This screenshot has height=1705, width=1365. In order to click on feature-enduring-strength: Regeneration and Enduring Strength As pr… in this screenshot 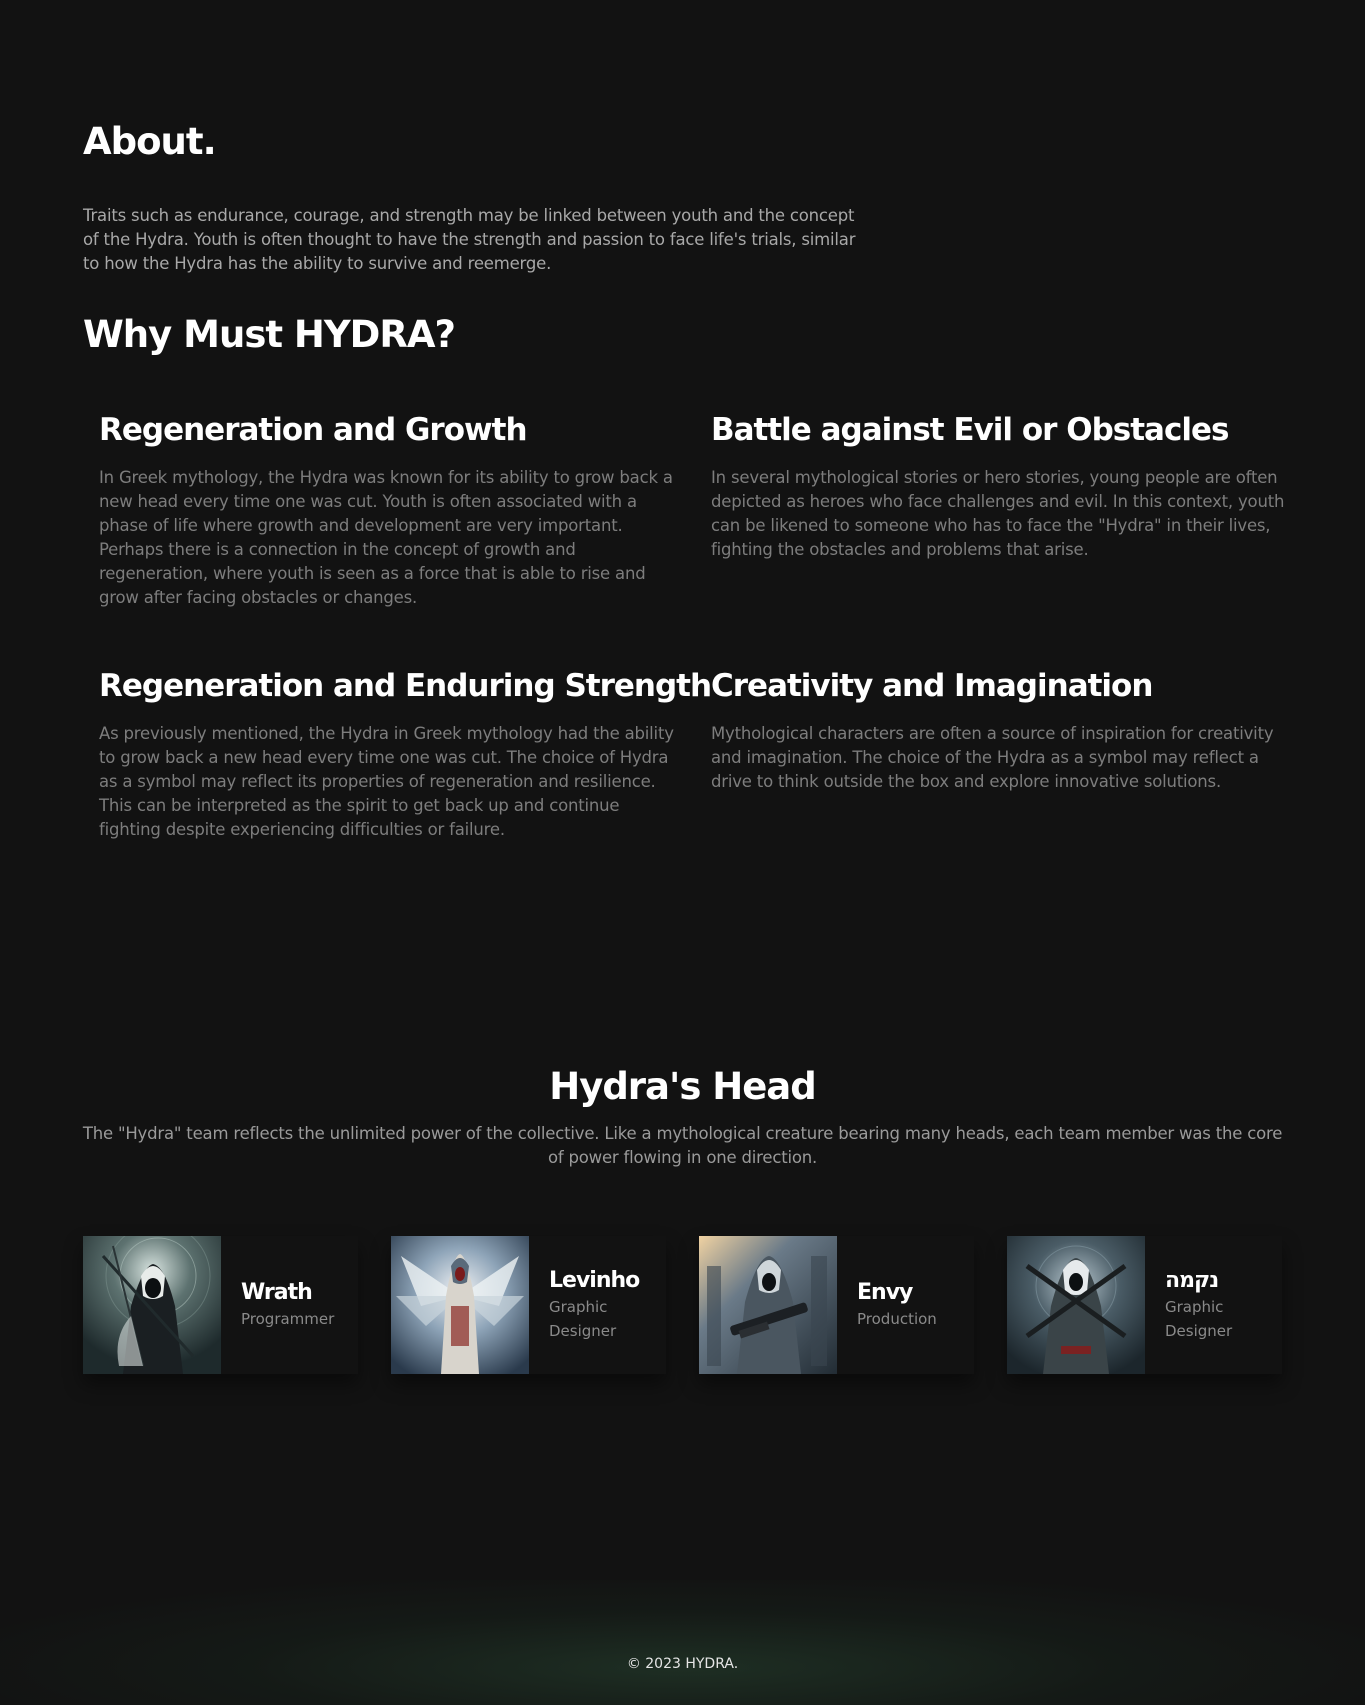, I will do `click(405, 754)`.